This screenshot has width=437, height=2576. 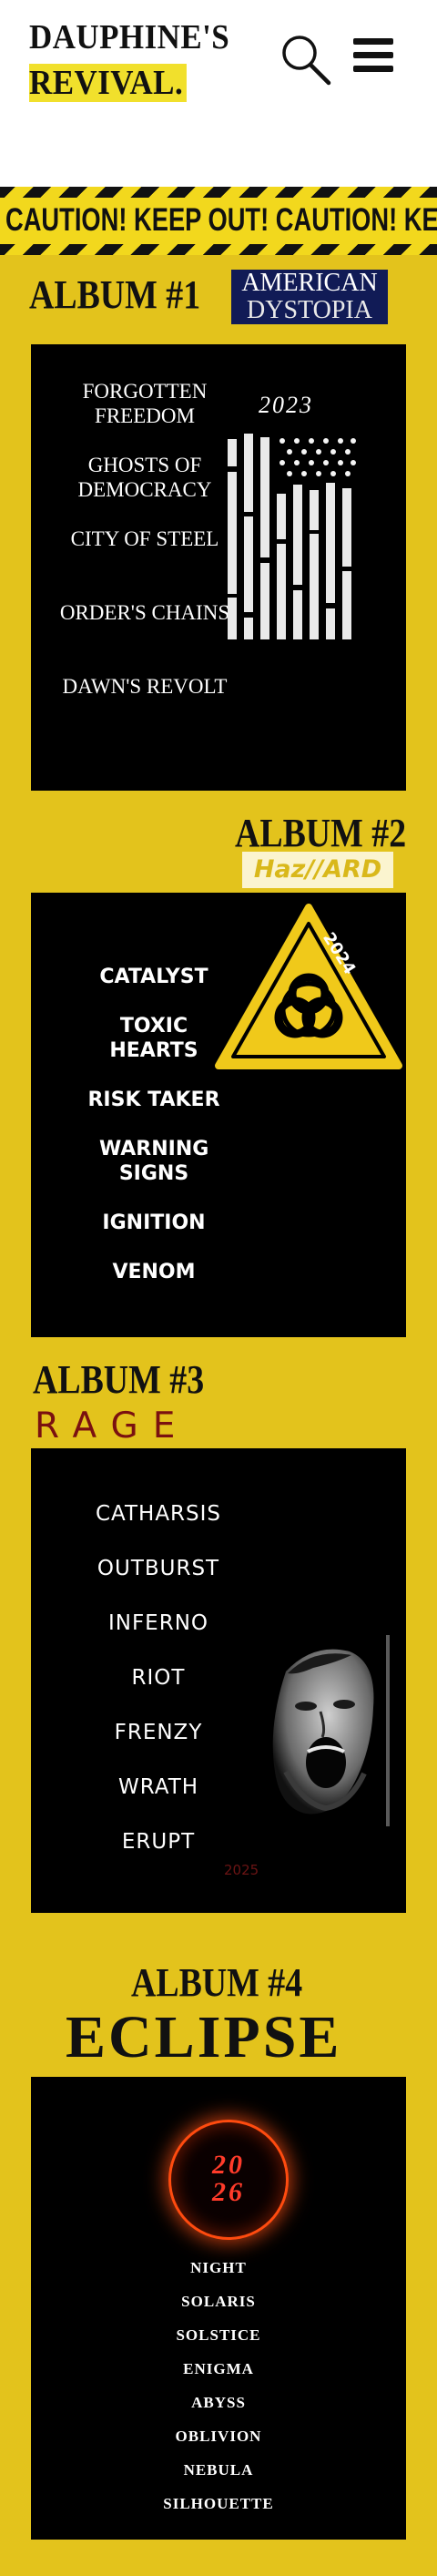 I want to click on distressed-american-flag-icon, so click(x=292, y=536).